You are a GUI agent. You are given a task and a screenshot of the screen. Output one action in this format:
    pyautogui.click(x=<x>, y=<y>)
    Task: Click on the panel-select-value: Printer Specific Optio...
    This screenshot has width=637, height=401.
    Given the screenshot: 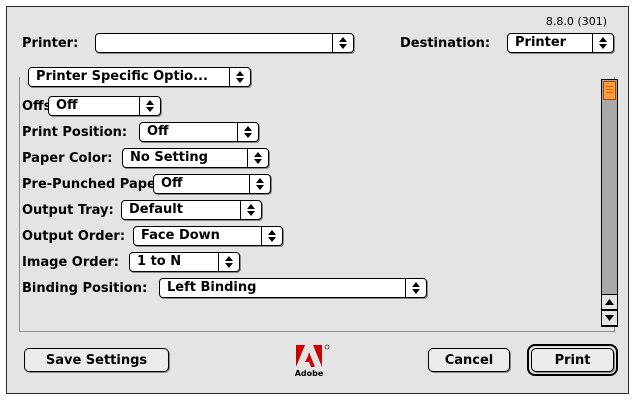 What is the action you would take?
    pyautogui.click(x=122, y=76)
    